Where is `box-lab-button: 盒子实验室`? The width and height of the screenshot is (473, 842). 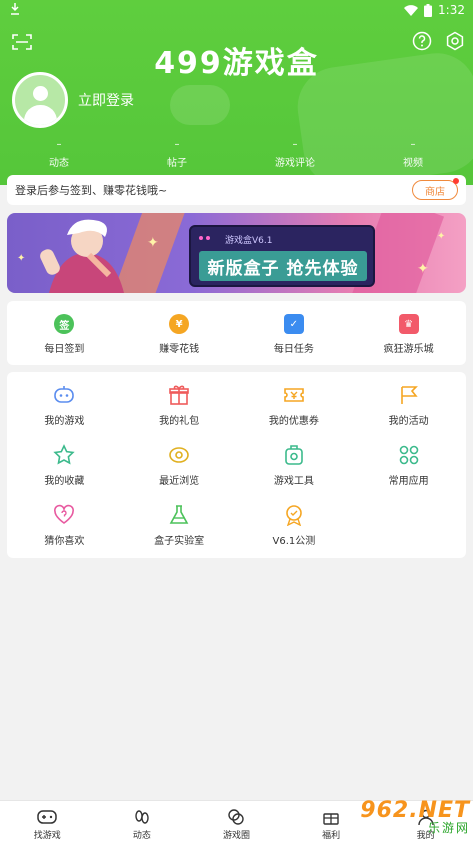 box-lab-button: 盒子实验室 is located at coordinates (179, 534).